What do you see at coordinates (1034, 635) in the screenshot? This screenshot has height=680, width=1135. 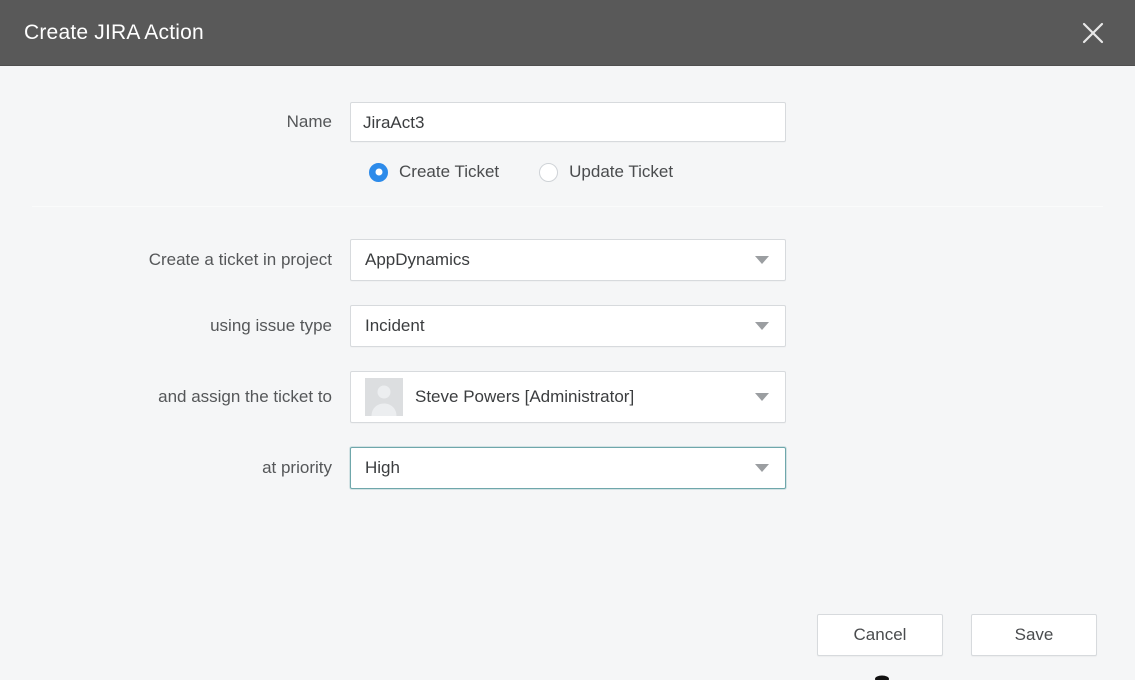 I see `save-button: Save` at bounding box center [1034, 635].